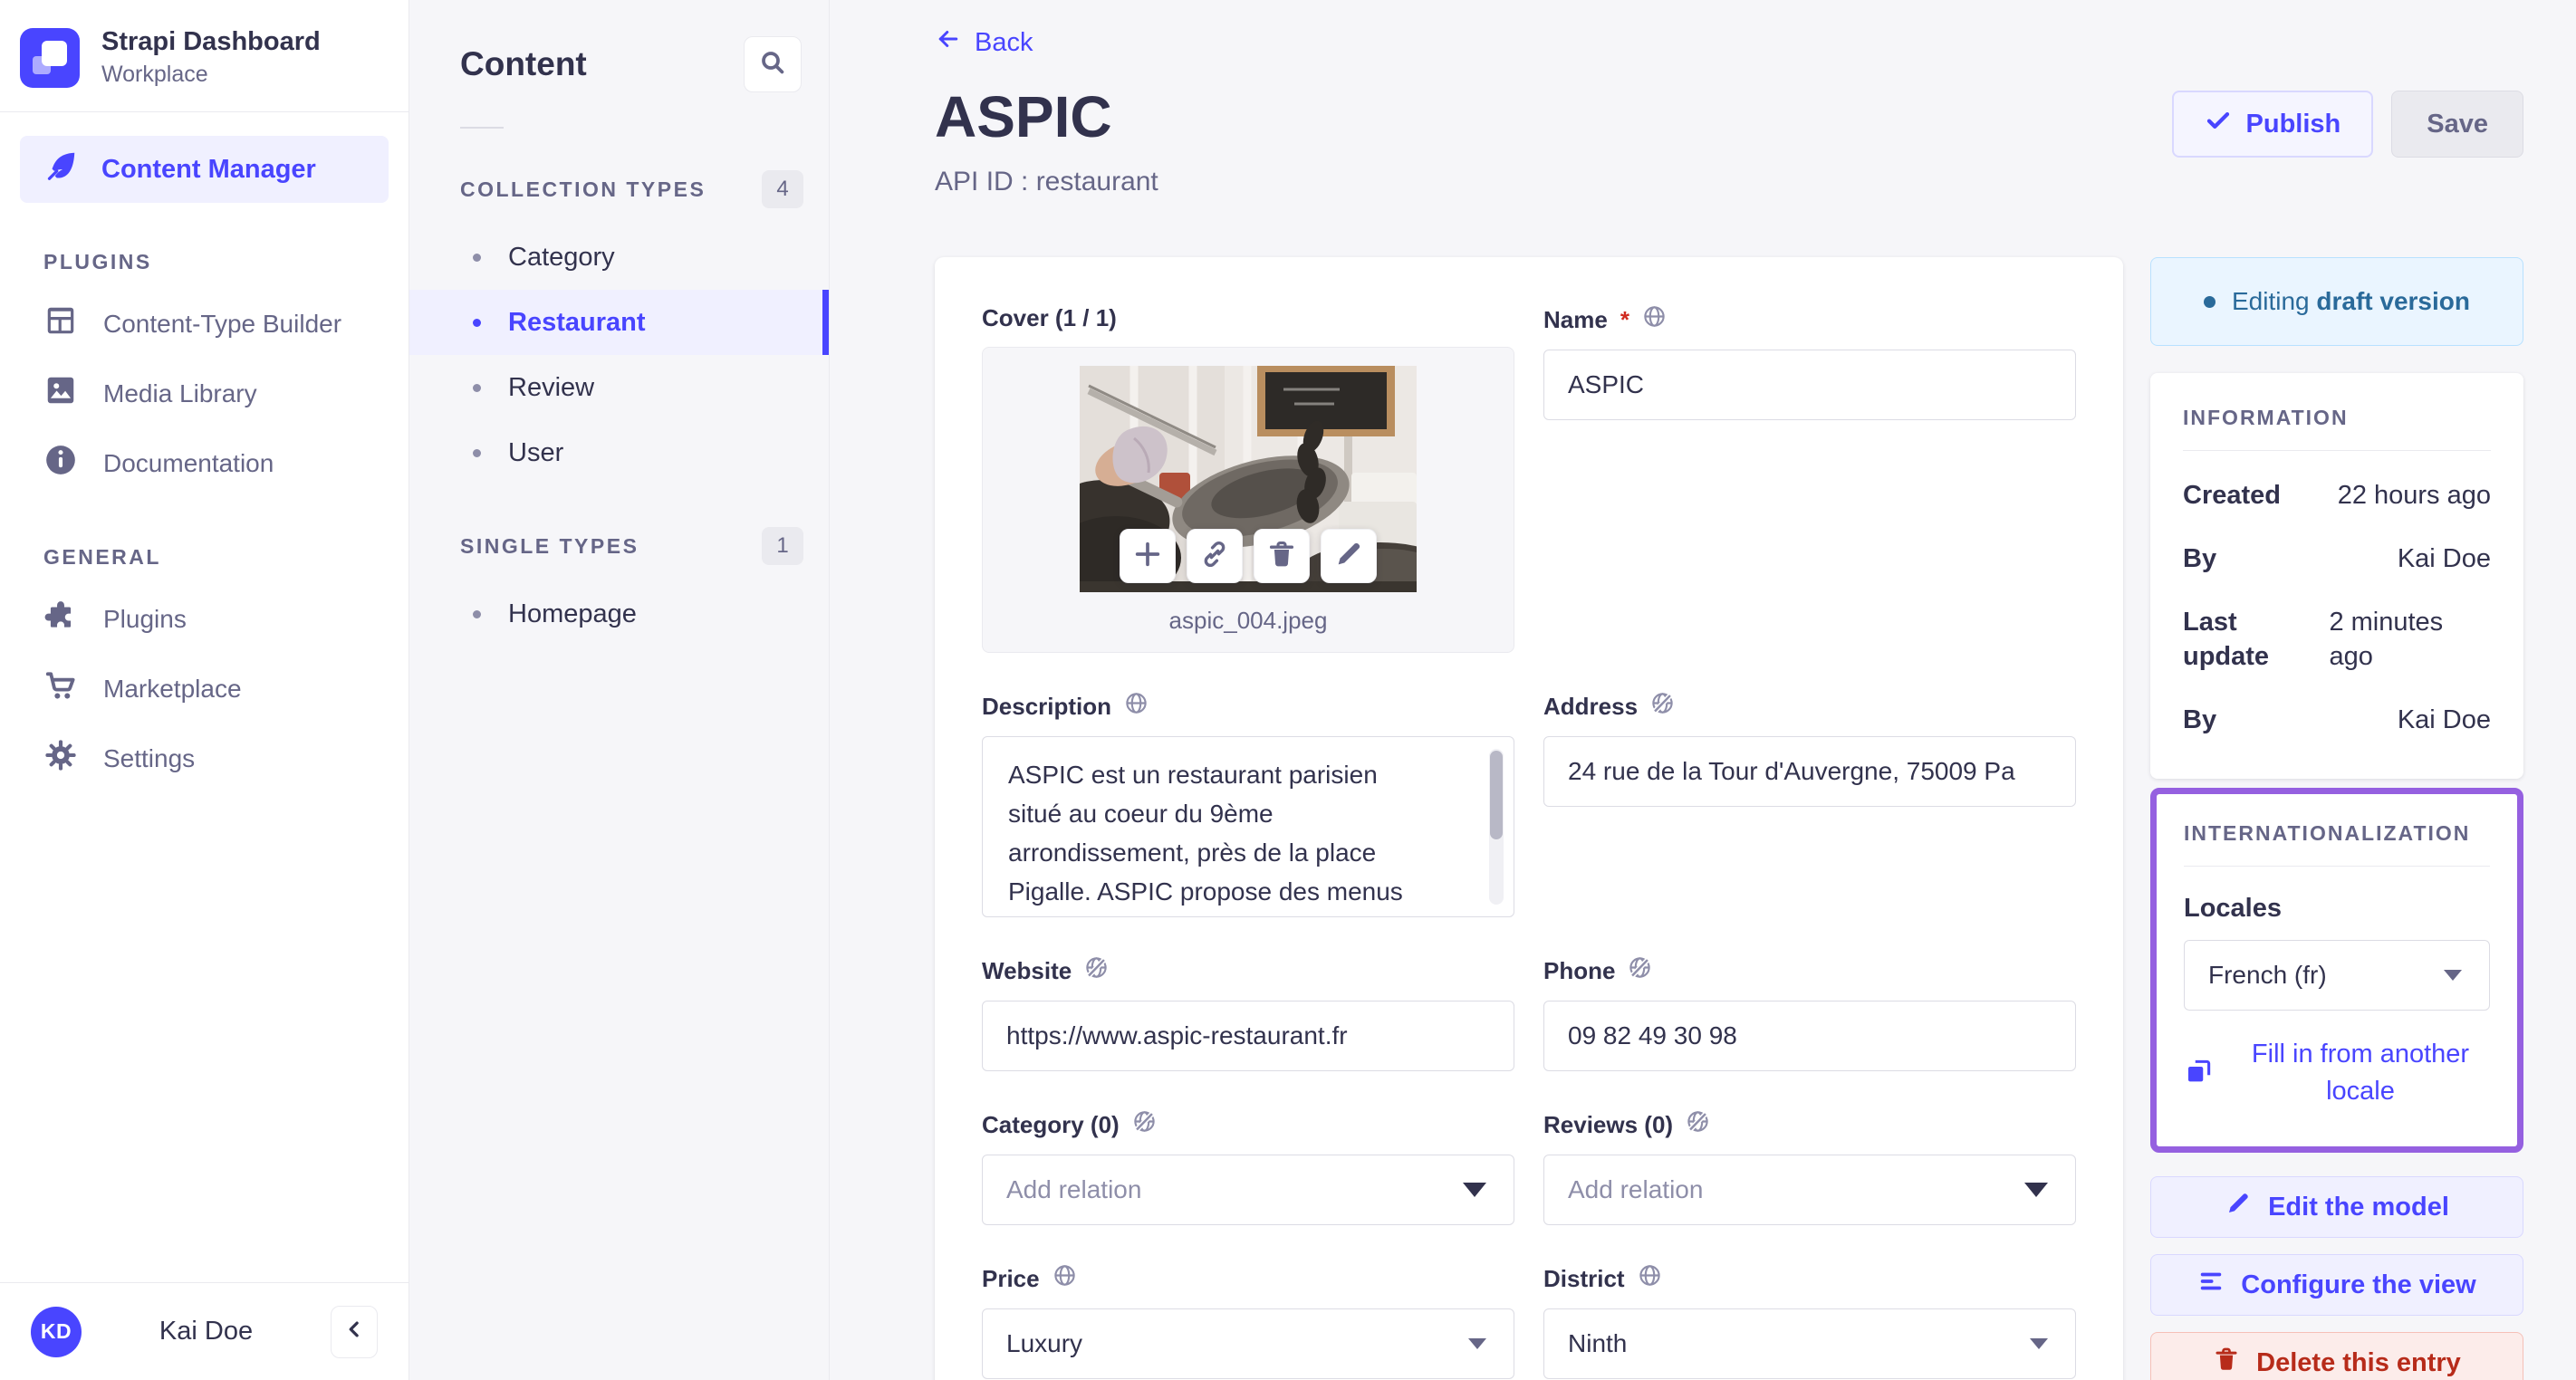 The height and width of the screenshot is (1380, 2576). I want to click on sidebar-item-label: Content Manager, so click(208, 169).